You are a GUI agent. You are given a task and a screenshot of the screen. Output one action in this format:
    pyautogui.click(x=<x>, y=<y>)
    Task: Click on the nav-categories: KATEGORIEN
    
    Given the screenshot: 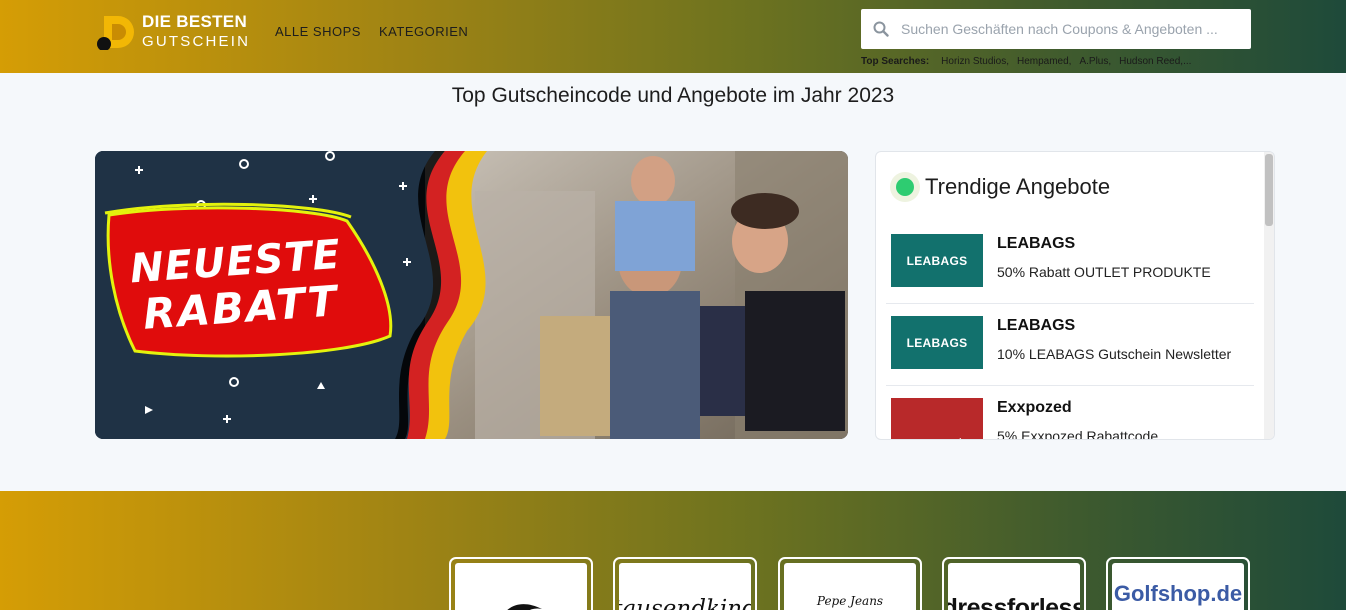 What is the action you would take?
    pyautogui.click(x=423, y=31)
    